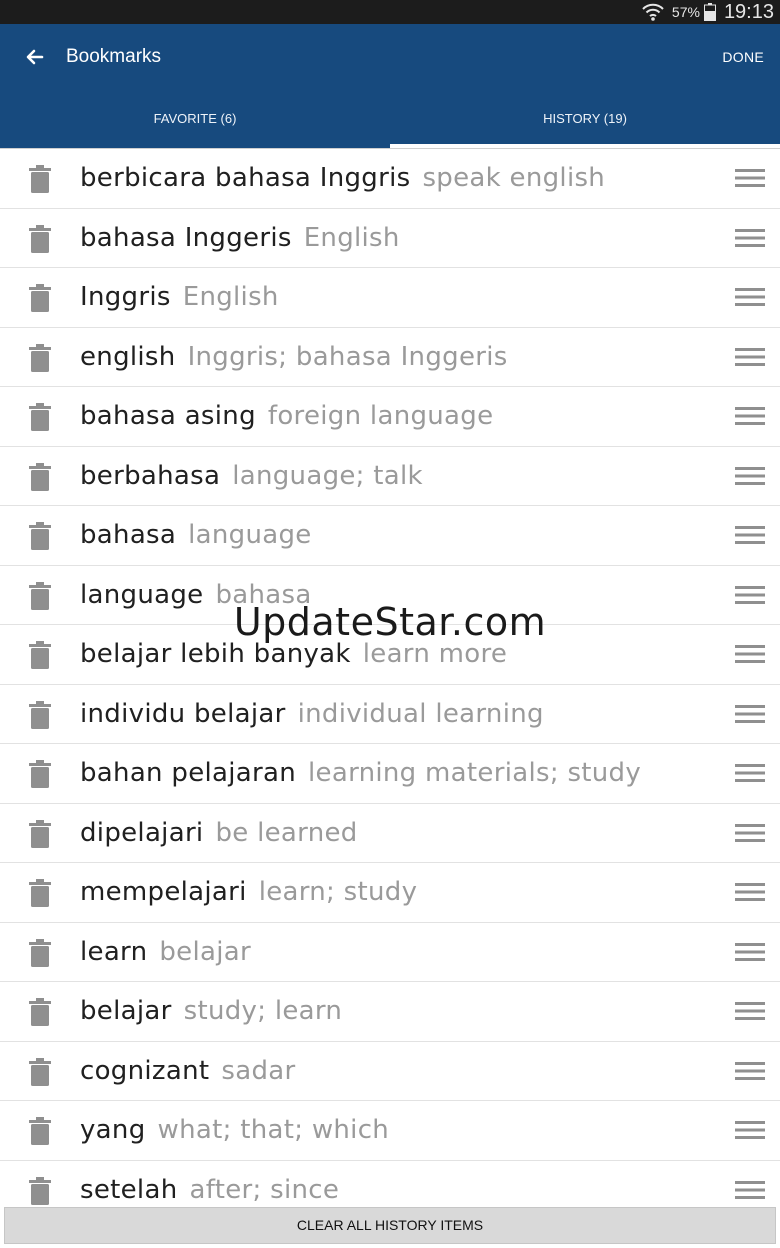 Image resolution: width=780 pixels, height=1248 pixels. Describe the element at coordinates (390, 1225) in the screenshot. I see `clear-history-button: CLEAR ALL HISTORY ITEMS` at that location.